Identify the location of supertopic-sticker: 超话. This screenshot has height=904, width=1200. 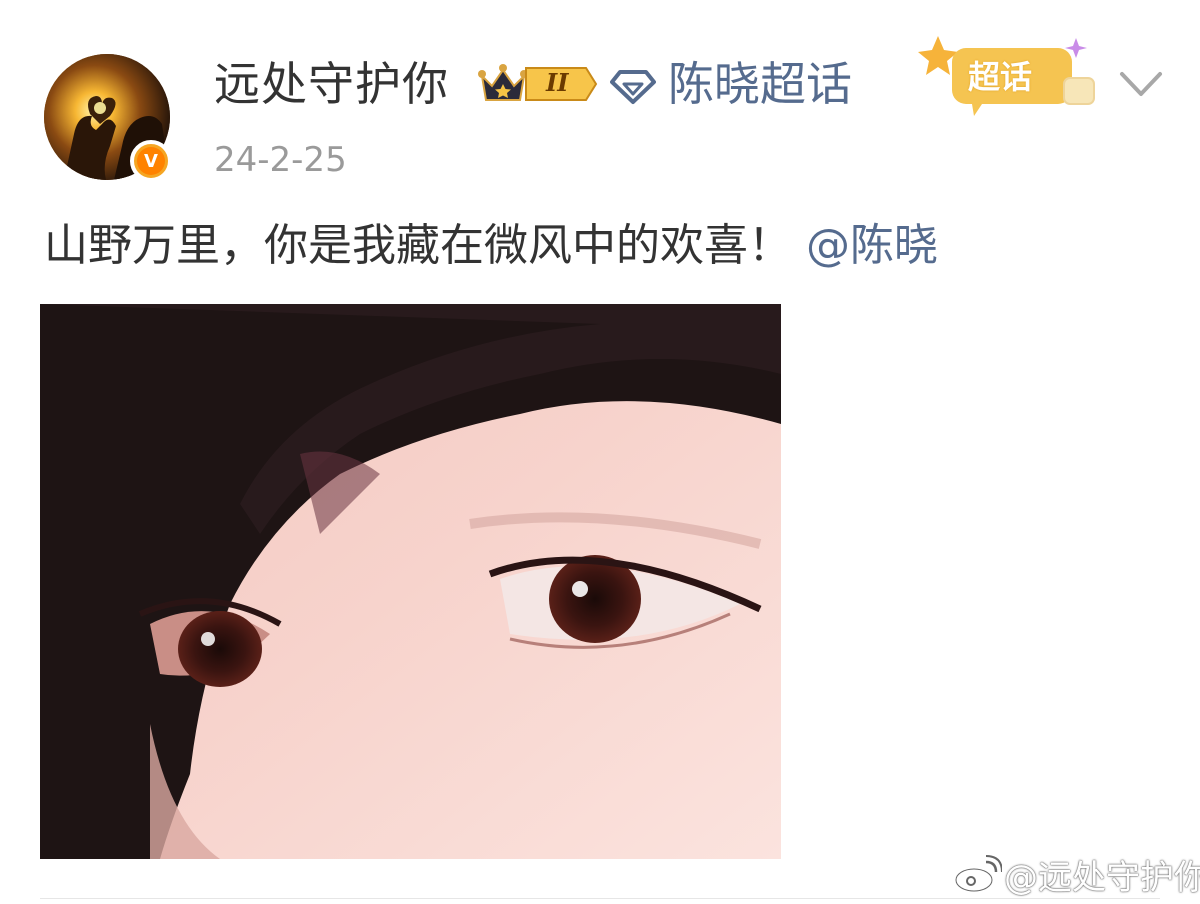
(1010, 78).